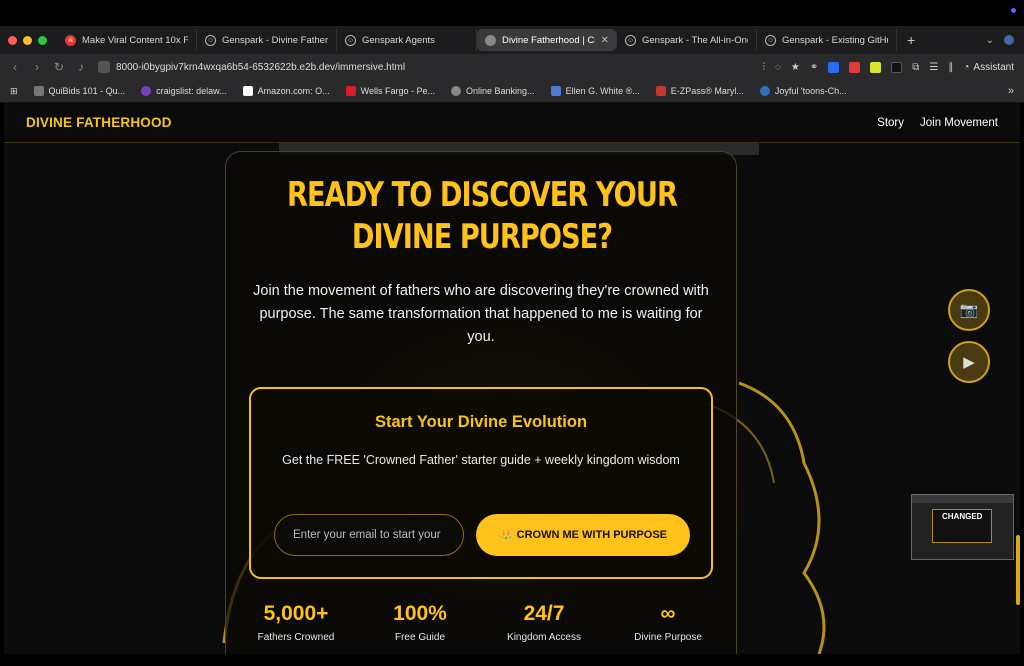 This screenshot has width=1024, height=666. I want to click on maximize-window-button, so click(42, 40).